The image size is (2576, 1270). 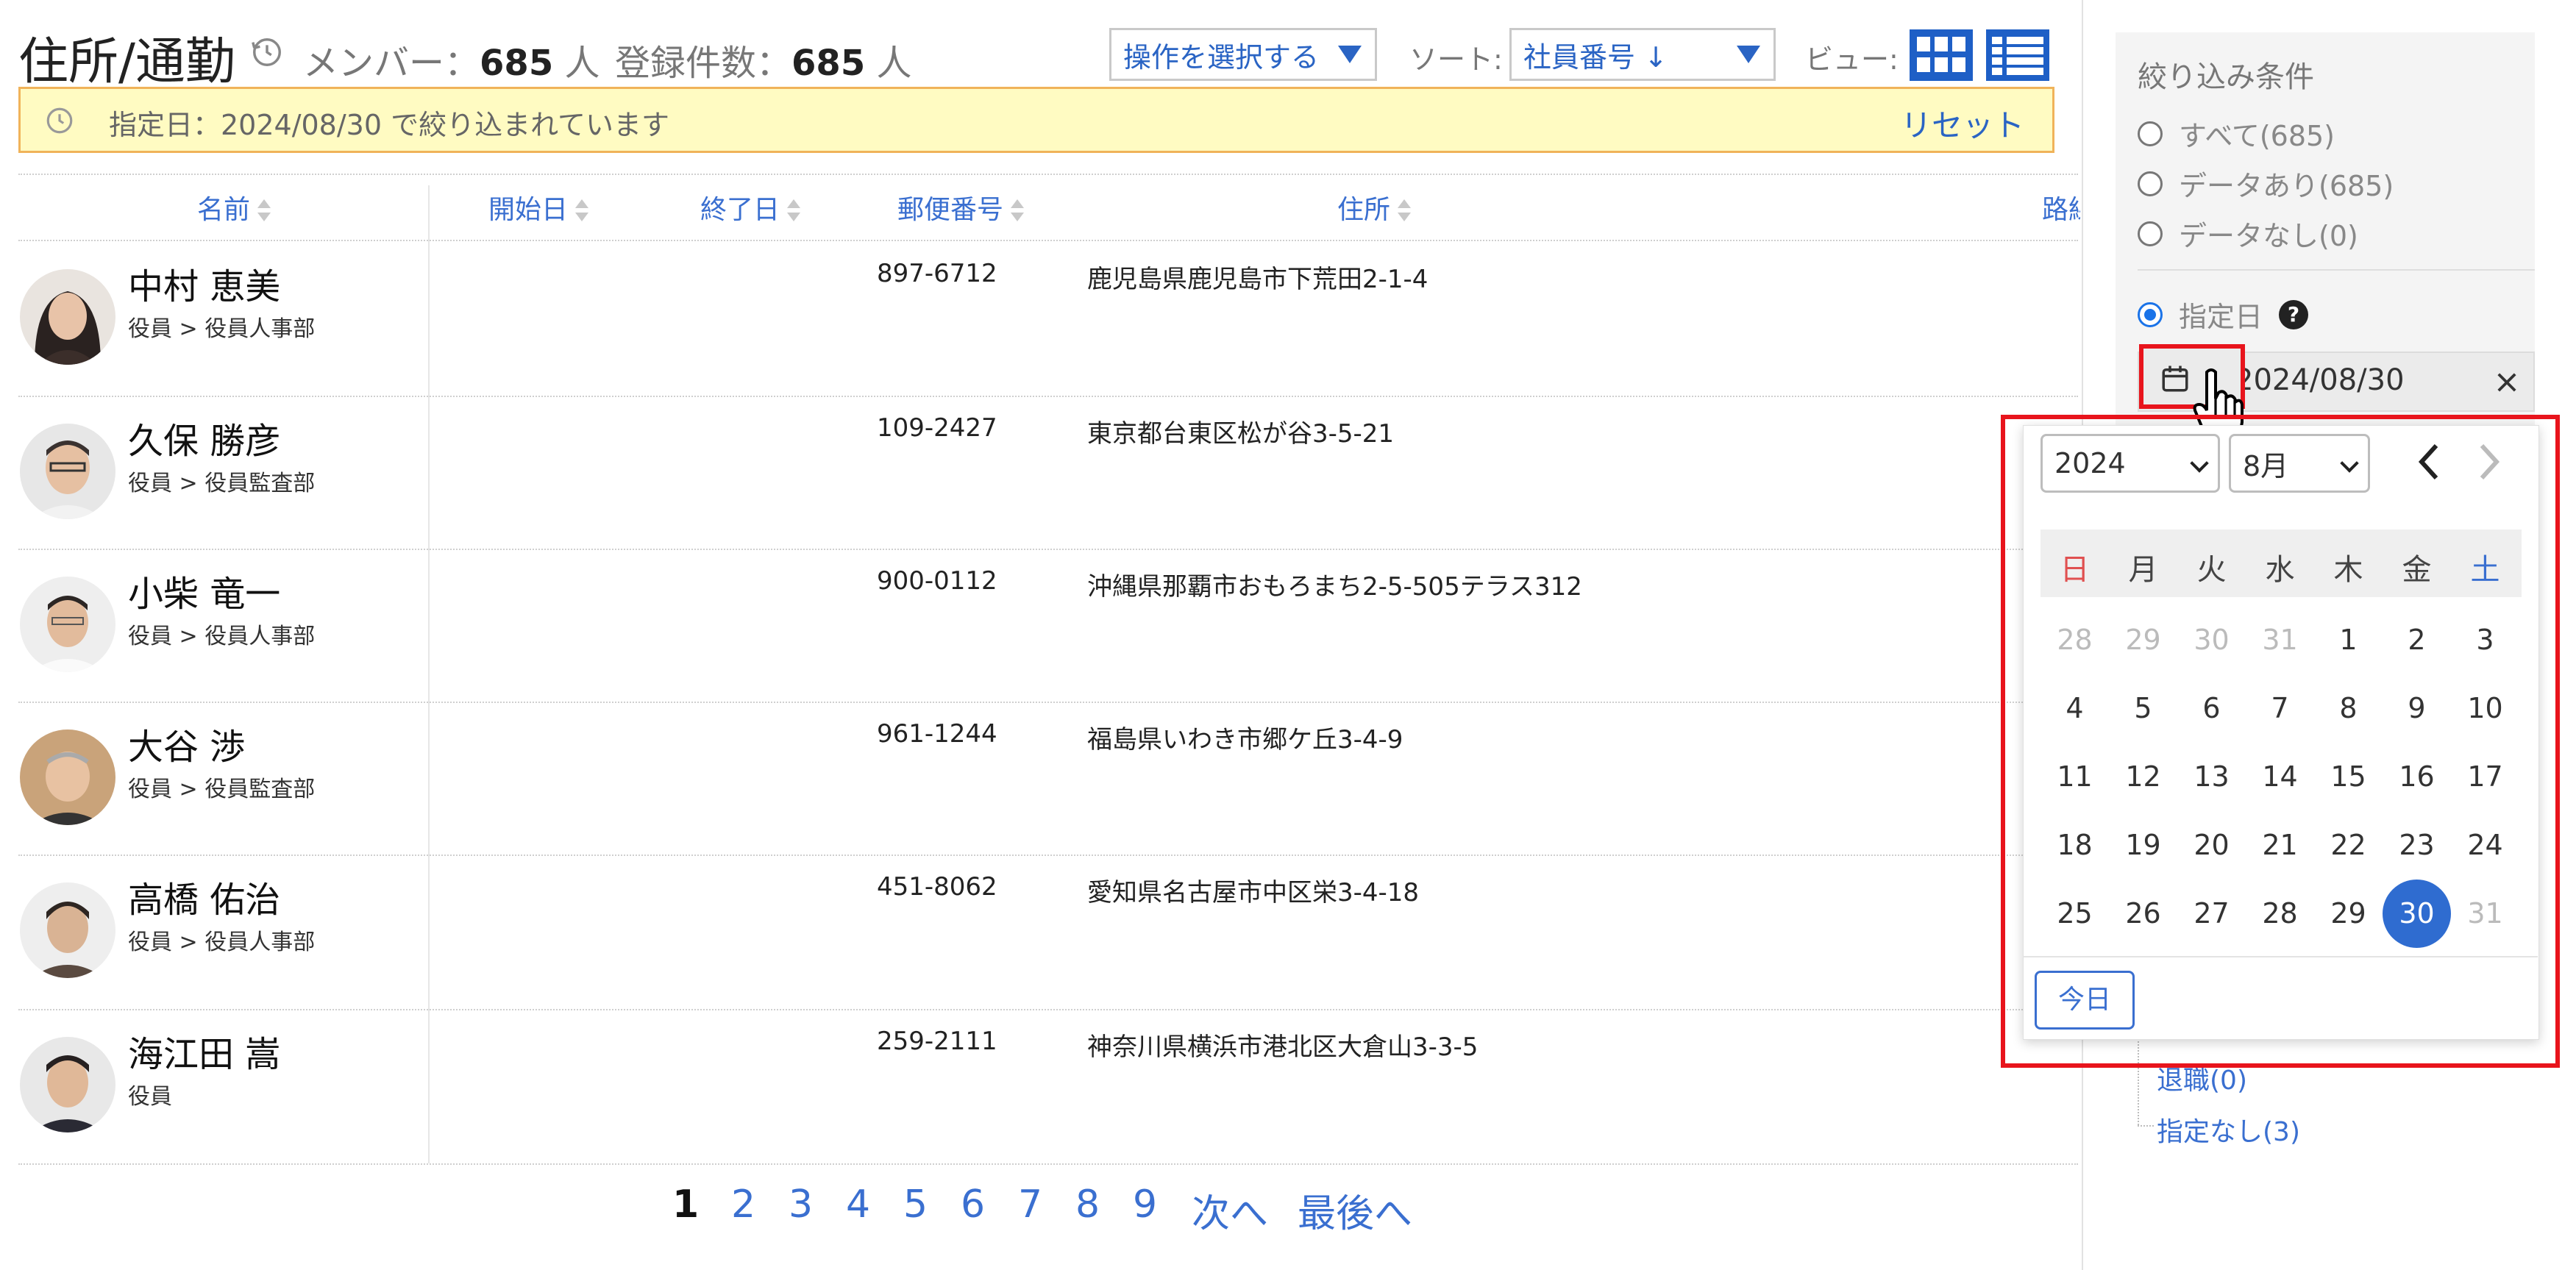 I want to click on tree-item-retired: 退職(0), so click(x=2202, y=1078).